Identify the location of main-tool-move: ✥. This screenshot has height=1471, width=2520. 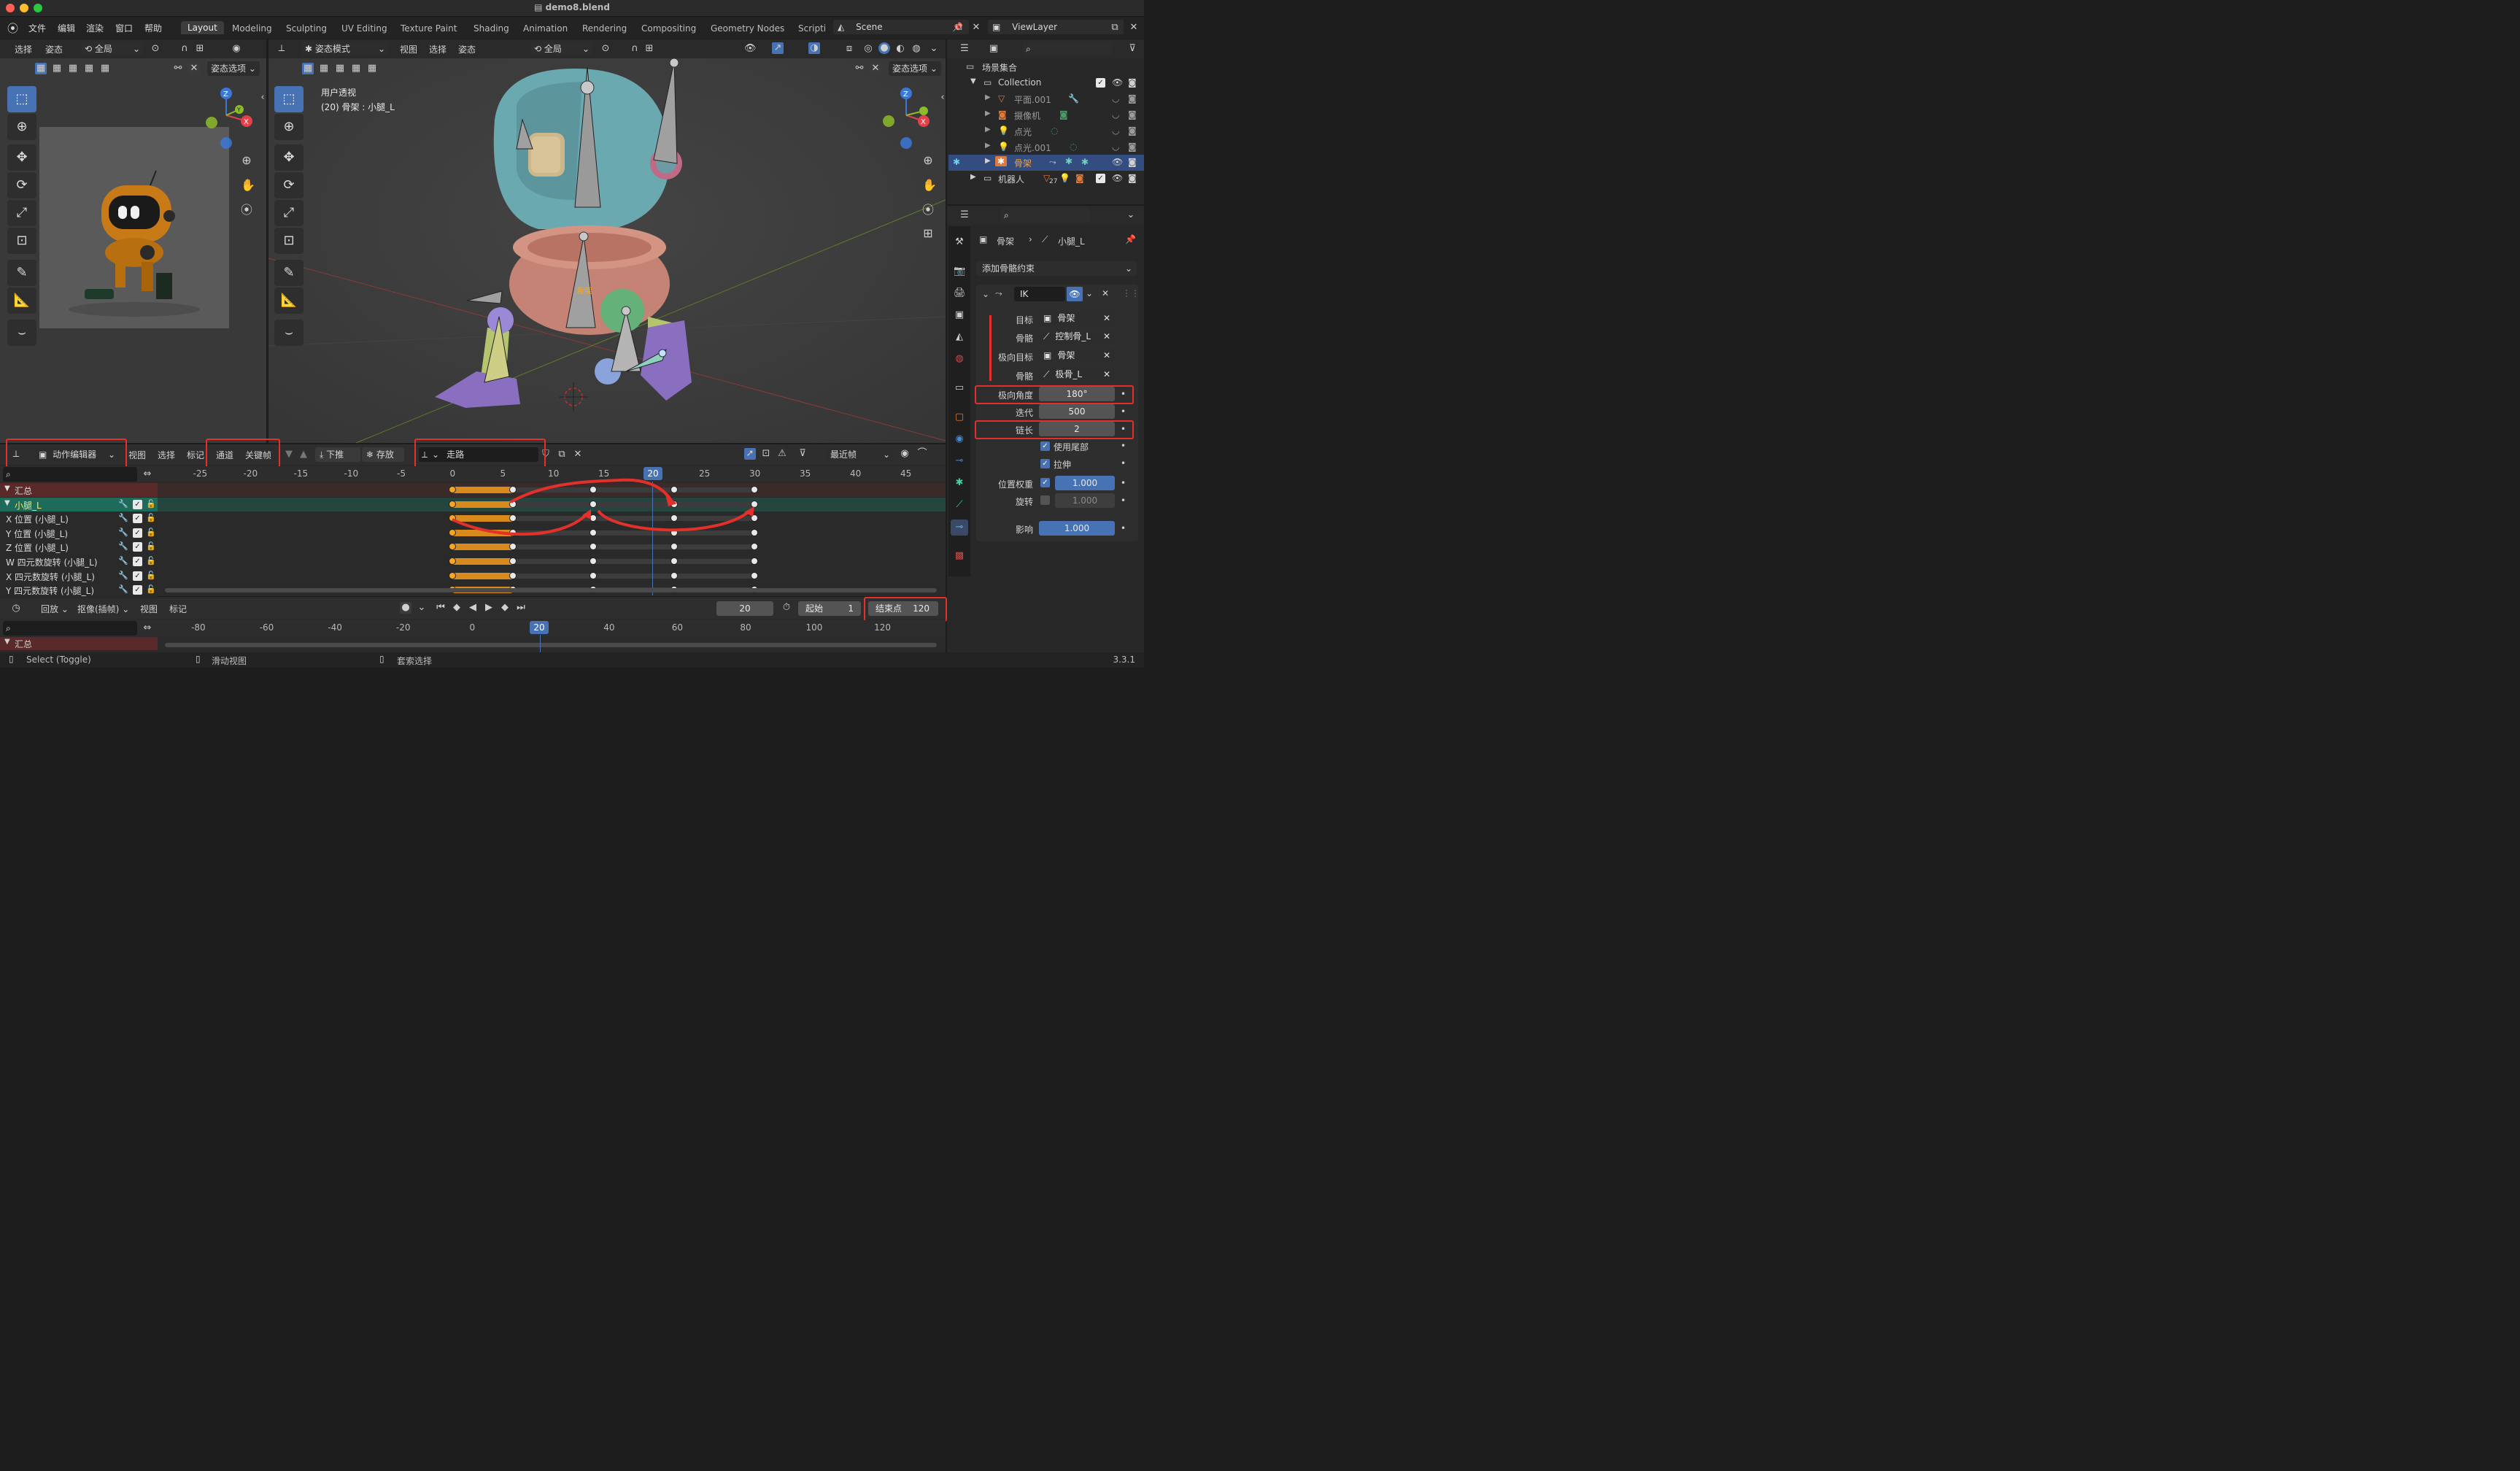
(289, 157).